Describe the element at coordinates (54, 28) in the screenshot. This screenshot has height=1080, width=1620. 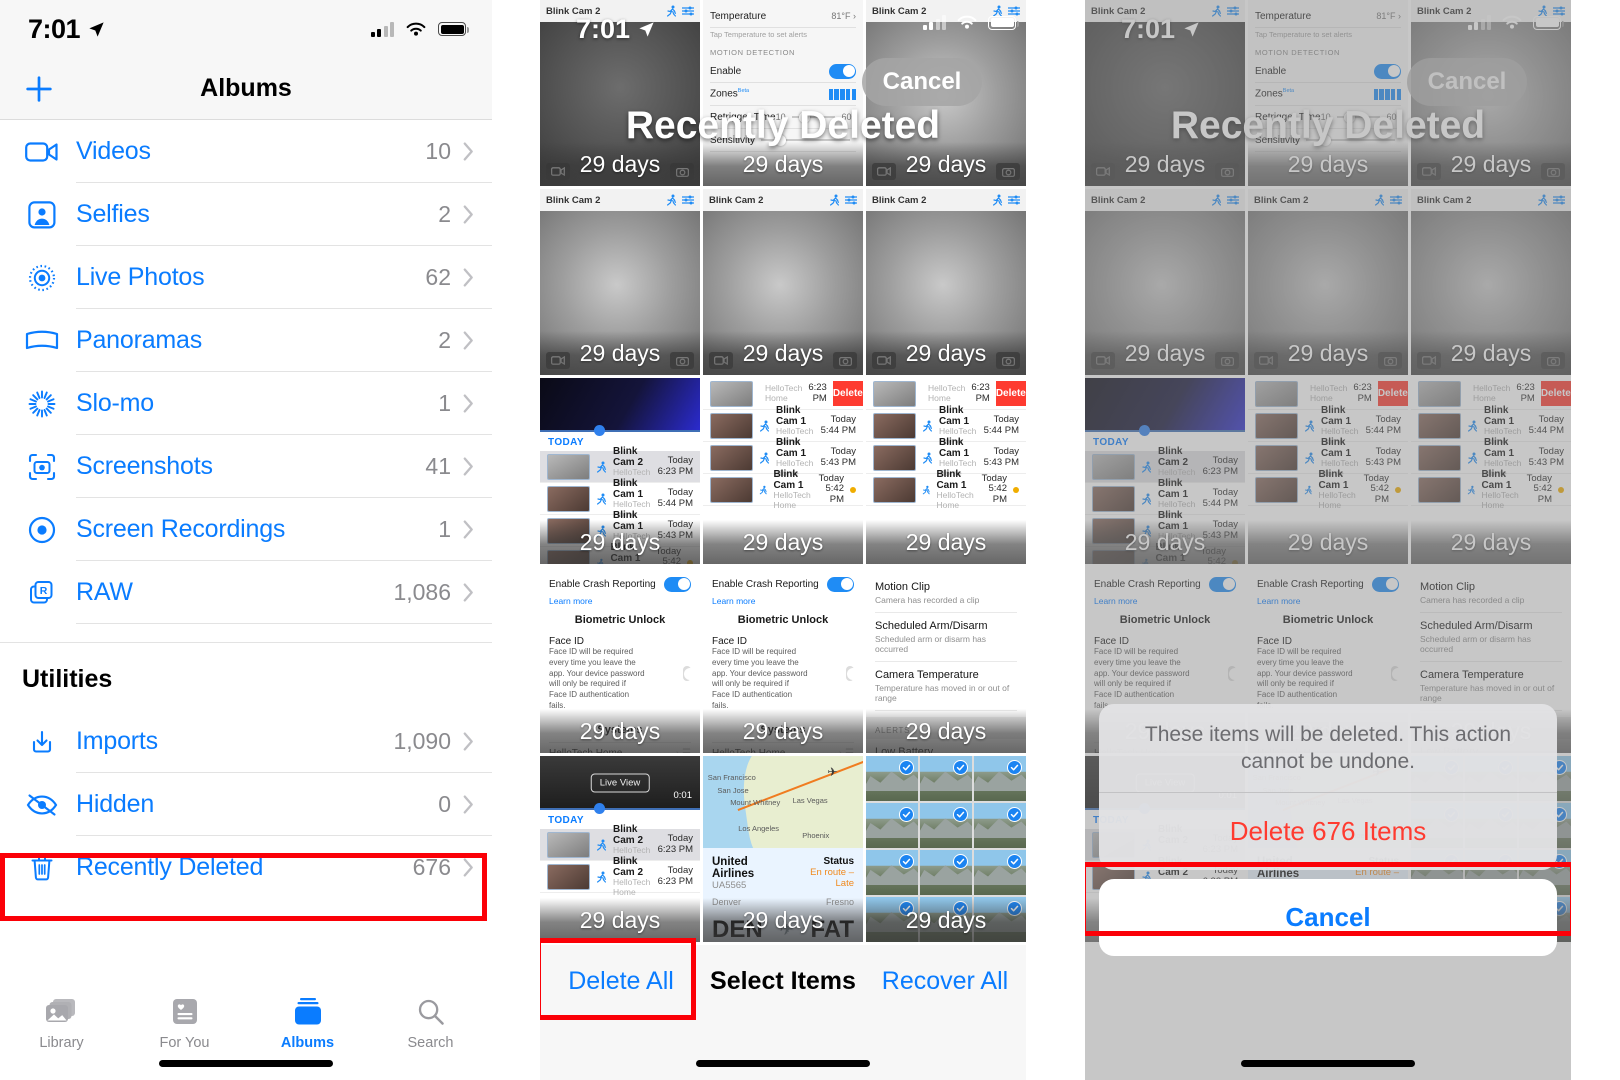
I see `status-time: 7:01` at that location.